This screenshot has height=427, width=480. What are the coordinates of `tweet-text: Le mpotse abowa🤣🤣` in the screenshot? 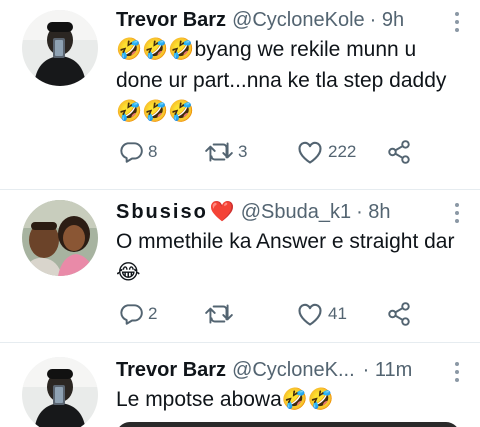 It's located at (225, 399).